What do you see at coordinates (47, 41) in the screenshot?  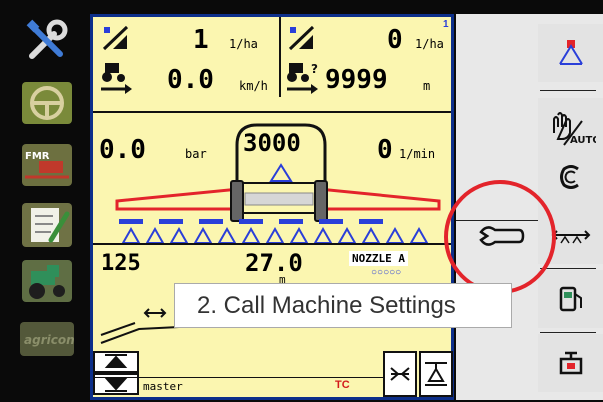 I see `tools-icon` at bounding box center [47, 41].